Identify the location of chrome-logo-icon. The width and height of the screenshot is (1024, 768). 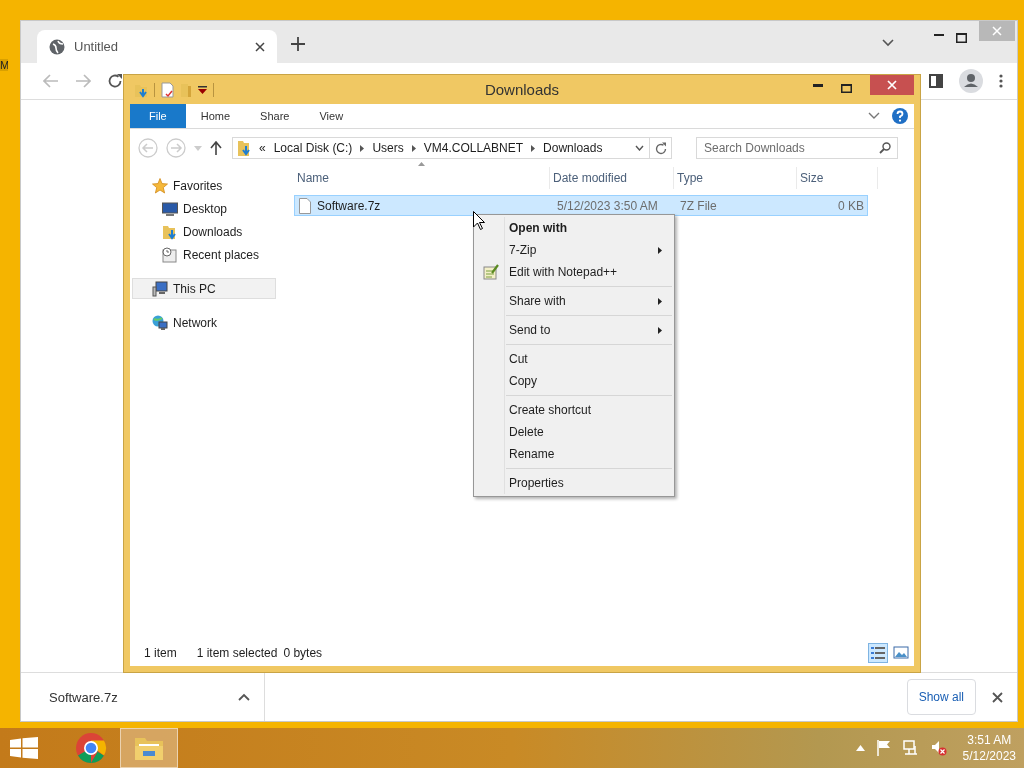
(91, 748).